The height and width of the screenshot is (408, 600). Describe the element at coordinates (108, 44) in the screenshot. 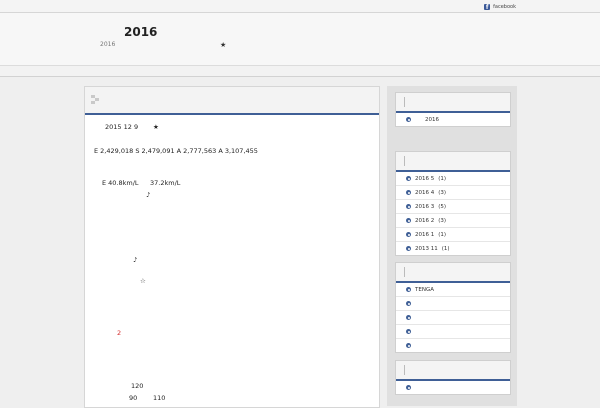

I see `site-description: 2016` at that location.